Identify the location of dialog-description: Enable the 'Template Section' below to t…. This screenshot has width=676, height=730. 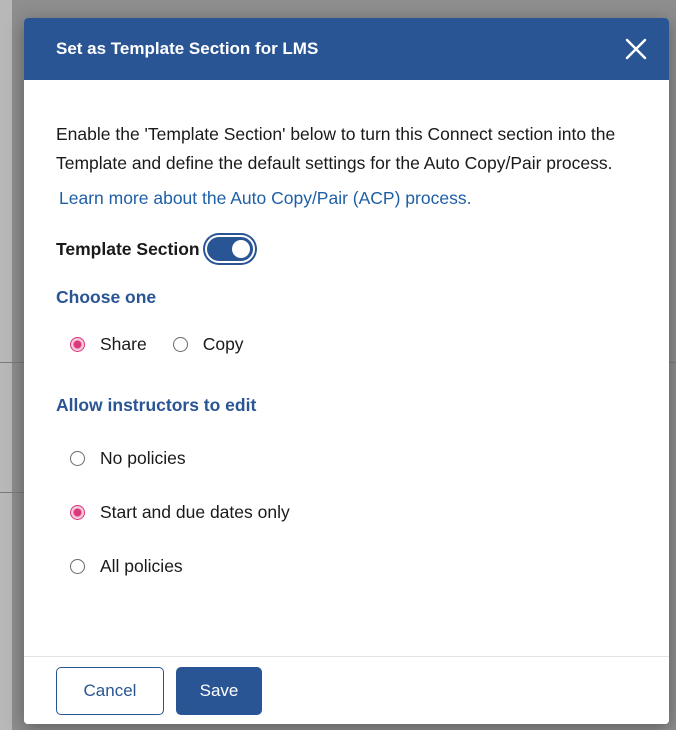
(336, 148).